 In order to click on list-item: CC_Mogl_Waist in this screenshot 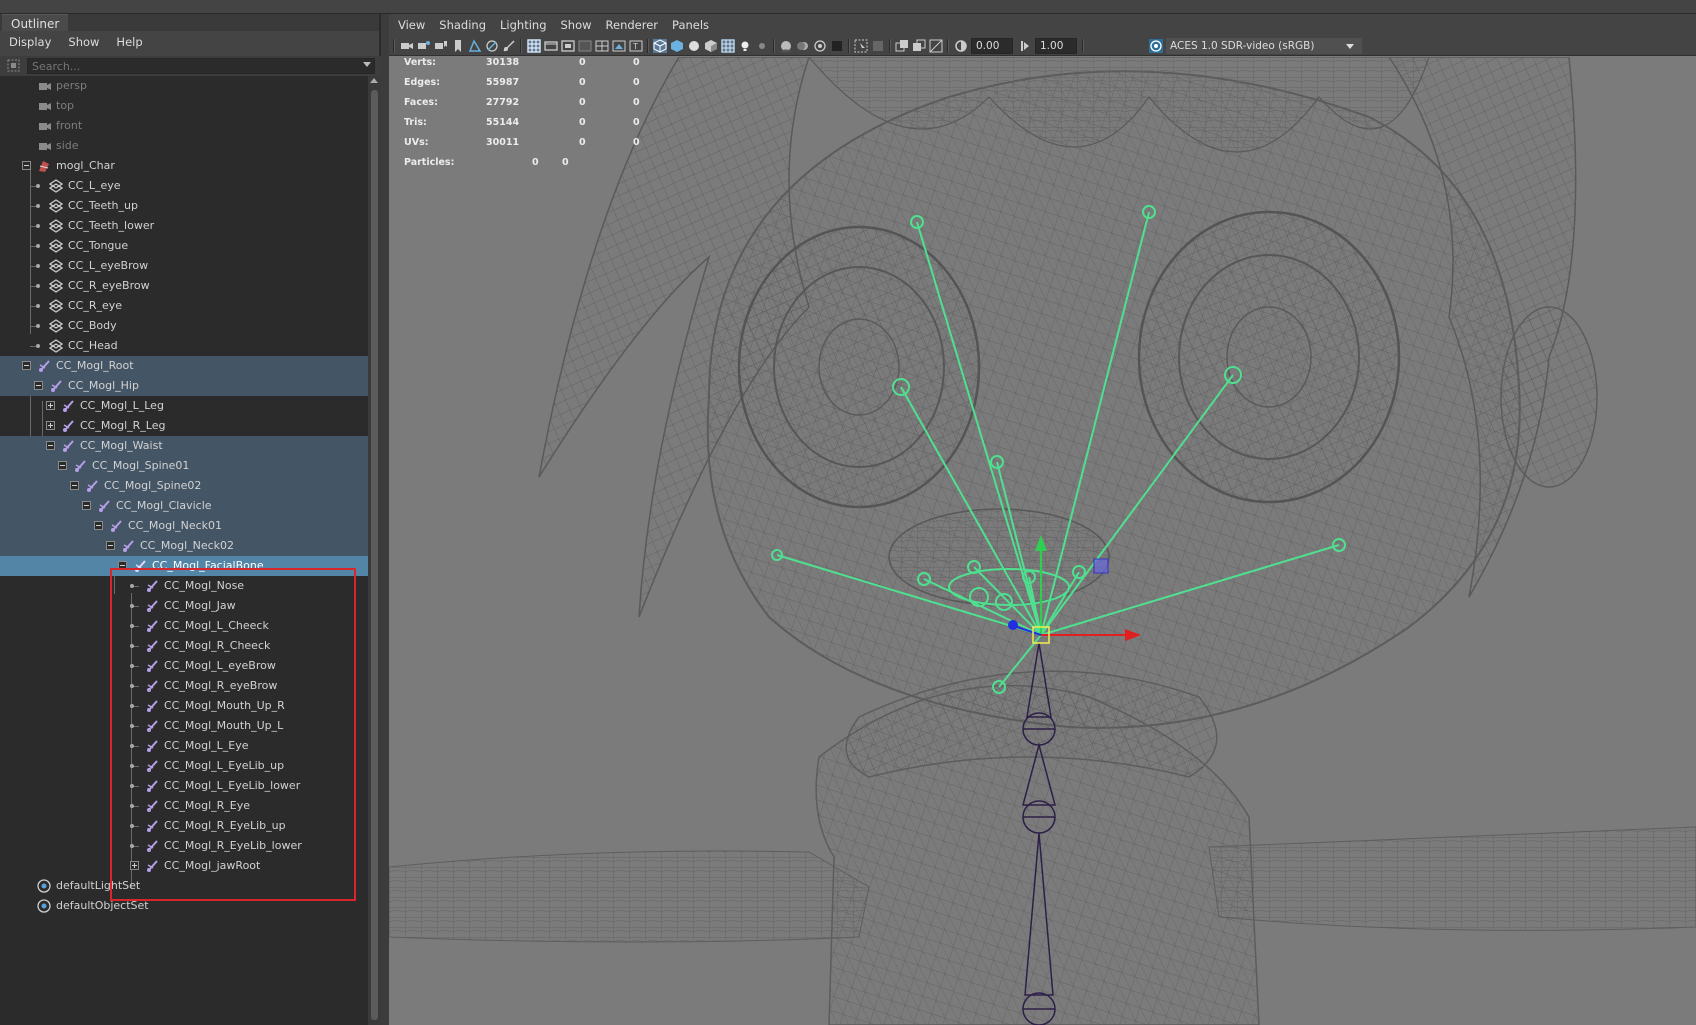, I will do `click(184, 446)`.